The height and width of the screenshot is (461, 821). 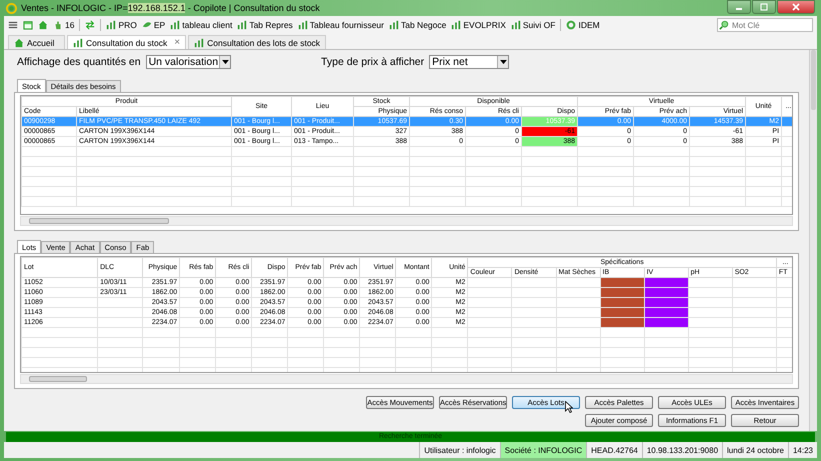 What do you see at coordinates (417, 25) in the screenshot?
I see `toolbar-button: Tab Negoce` at bounding box center [417, 25].